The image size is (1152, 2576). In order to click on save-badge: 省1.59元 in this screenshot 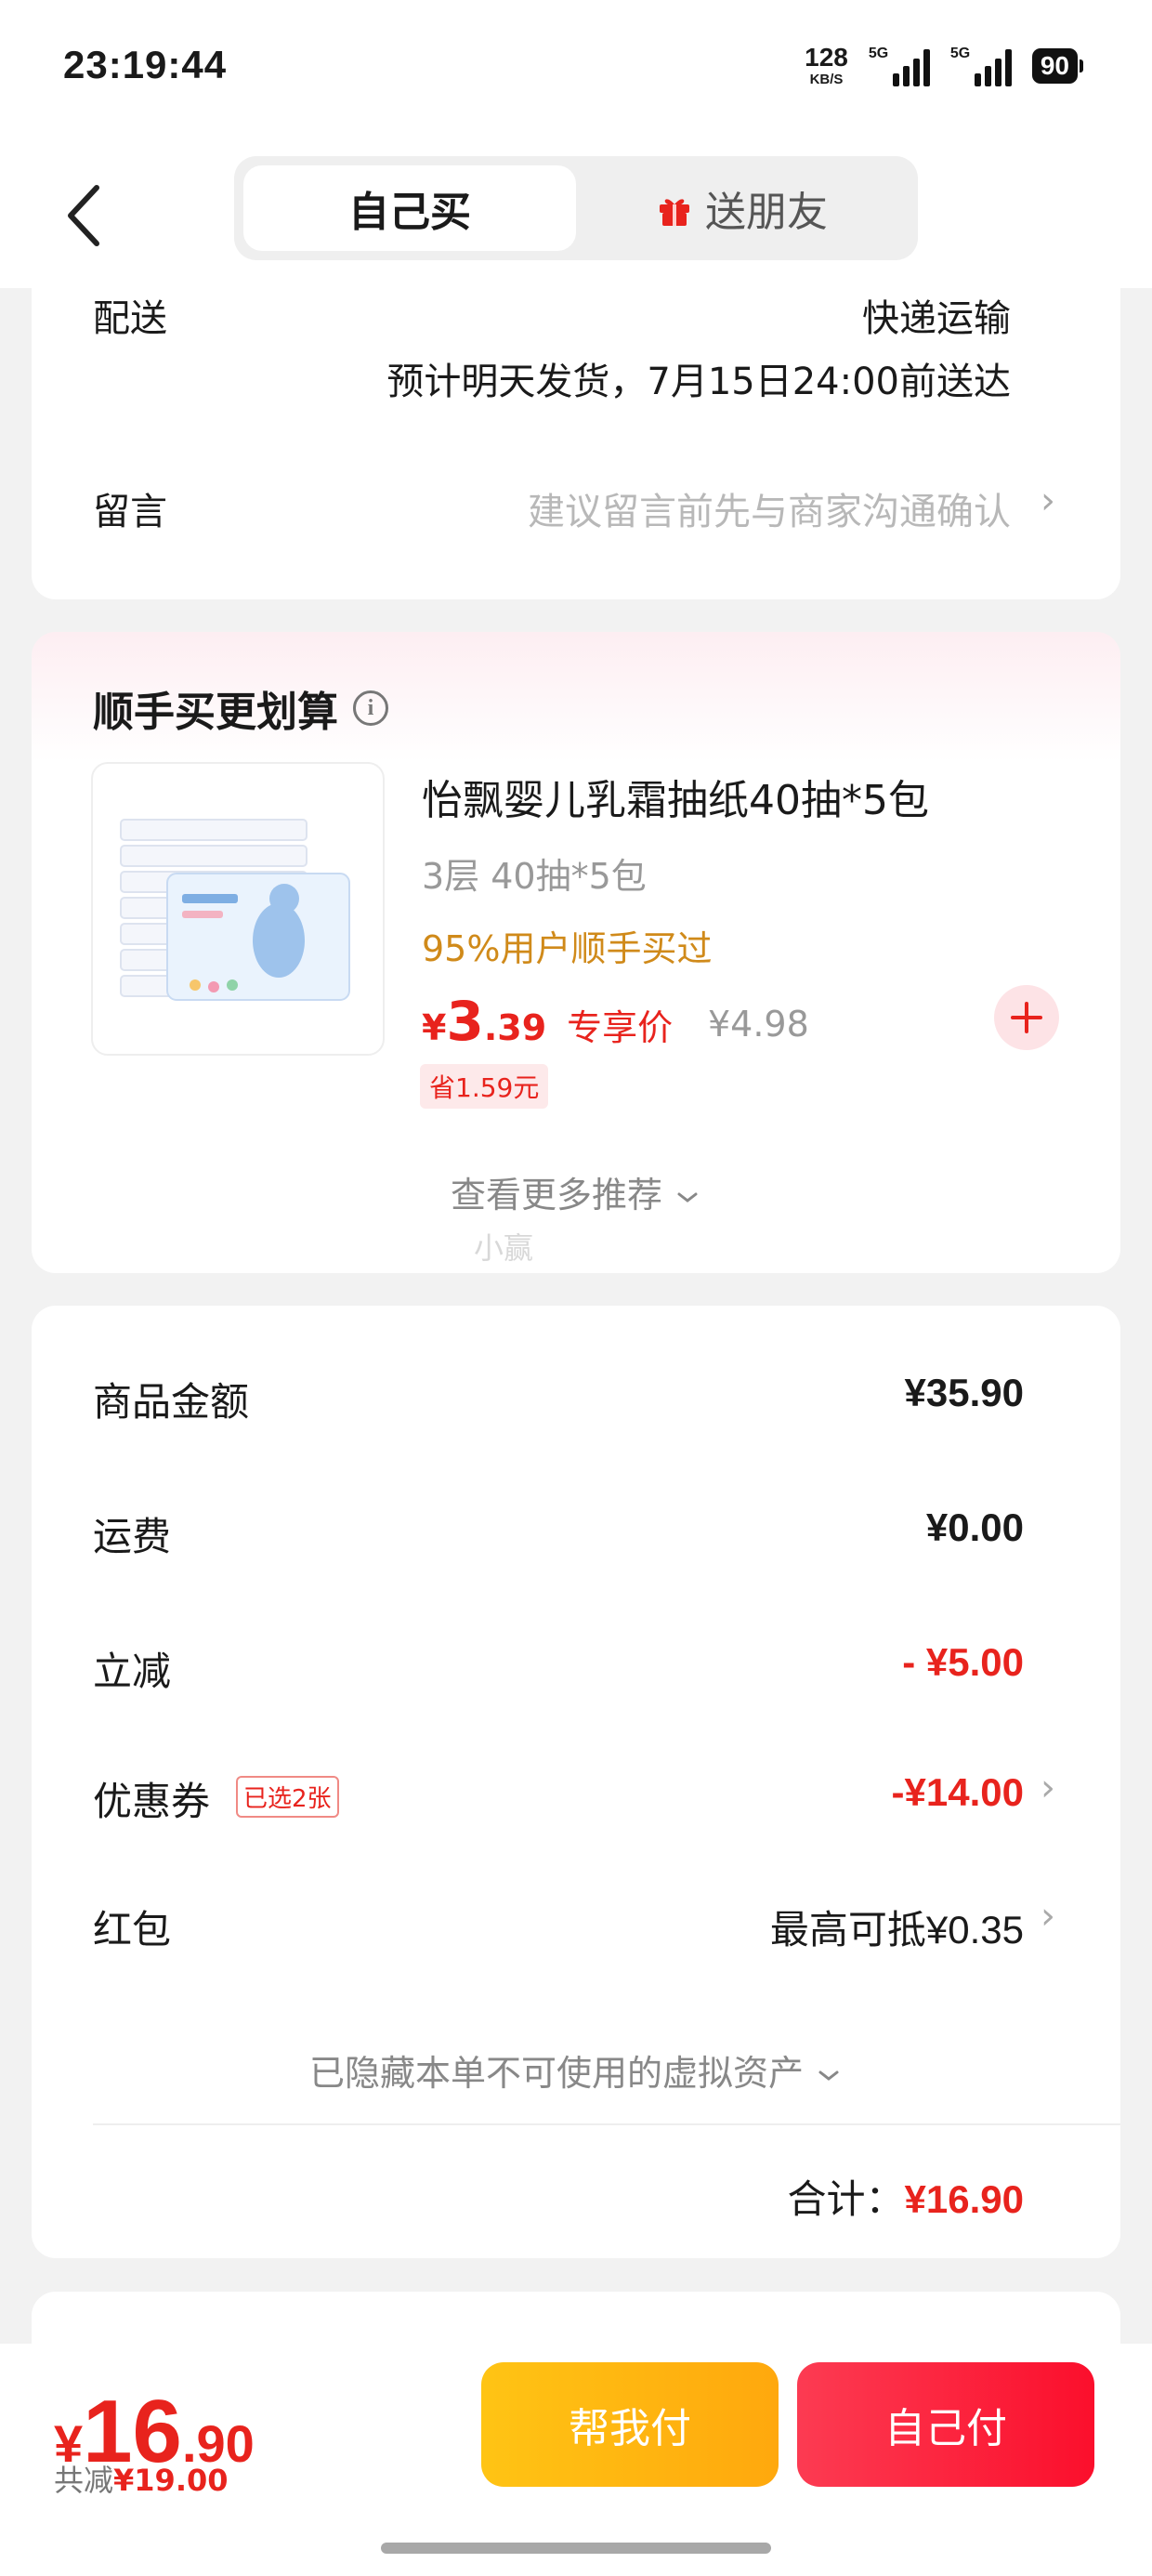, I will do `click(484, 1086)`.